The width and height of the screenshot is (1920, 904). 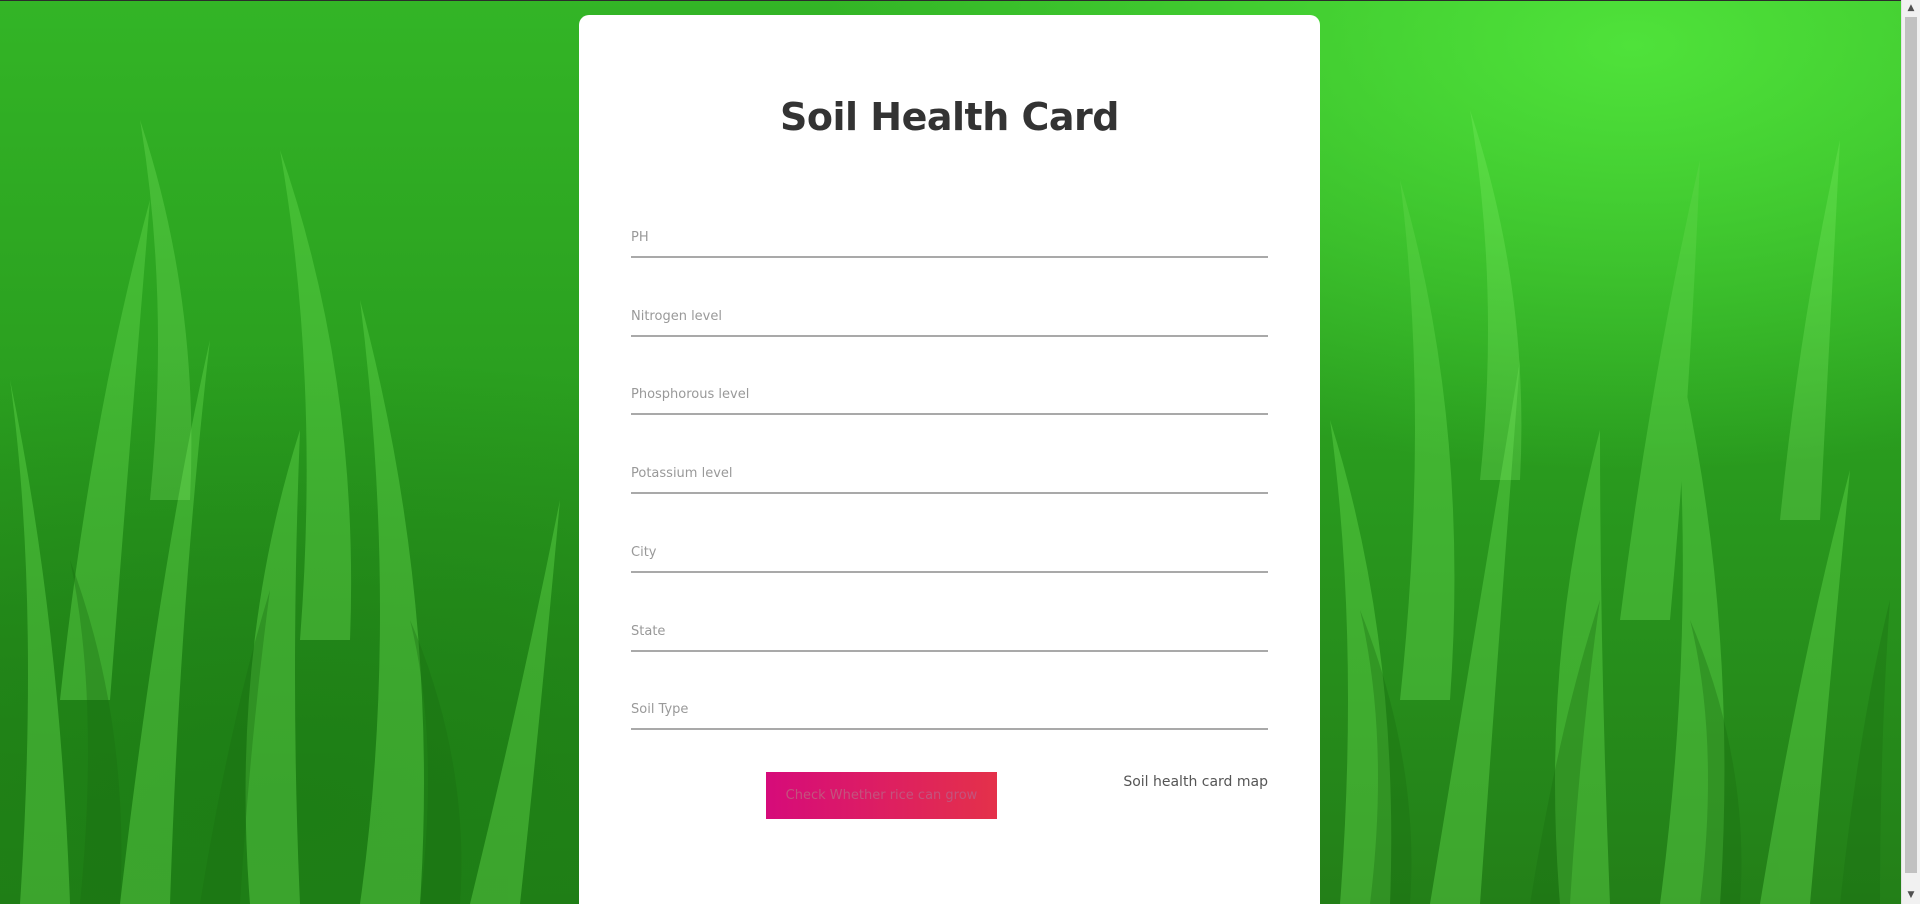 I want to click on soil-type-field-wrapper, so click(x=949, y=710).